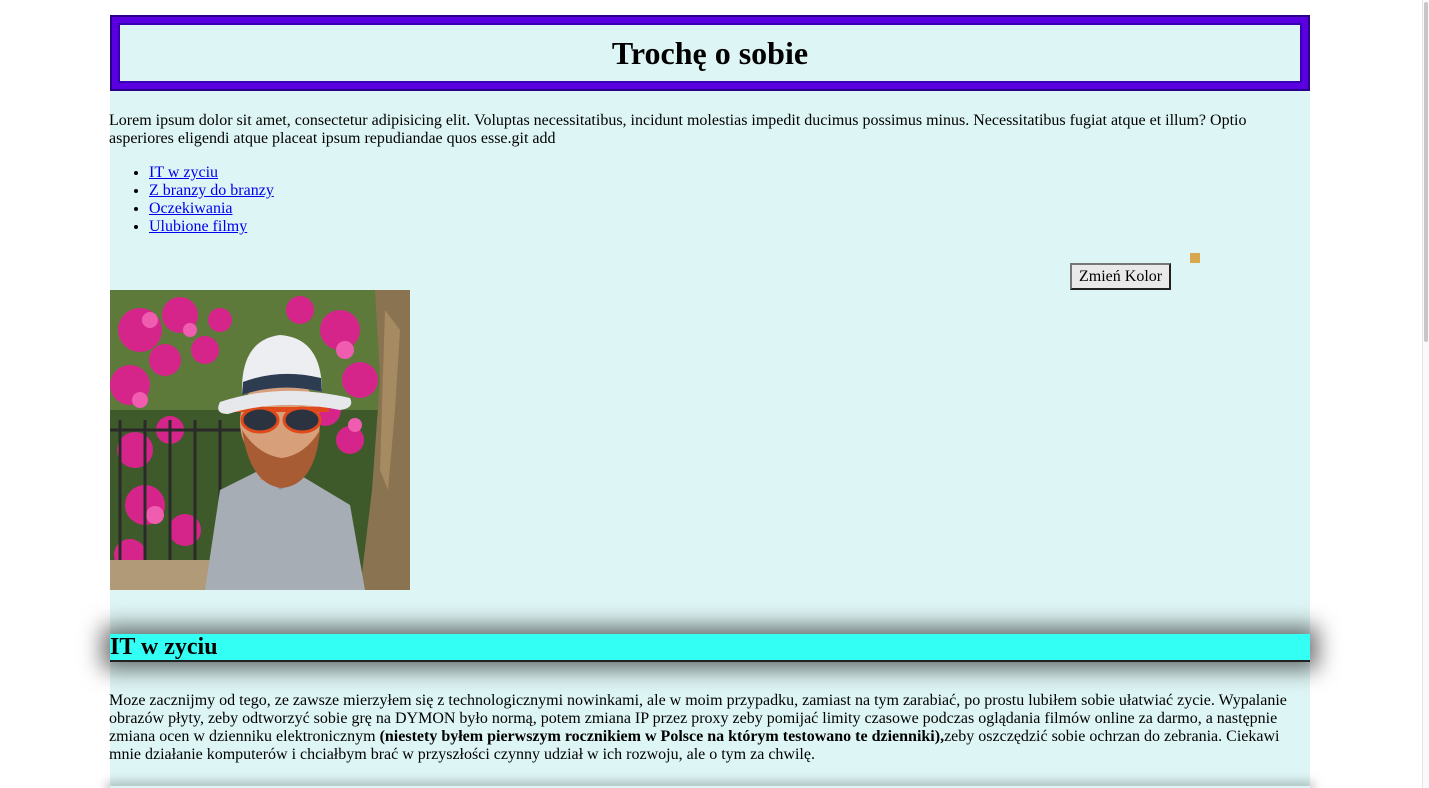 Image resolution: width=1429 pixels, height=788 pixels. Describe the element at coordinates (710, 648) in the screenshot. I see `section-heading-it-w-zyciu: IT w zyciu` at that location.